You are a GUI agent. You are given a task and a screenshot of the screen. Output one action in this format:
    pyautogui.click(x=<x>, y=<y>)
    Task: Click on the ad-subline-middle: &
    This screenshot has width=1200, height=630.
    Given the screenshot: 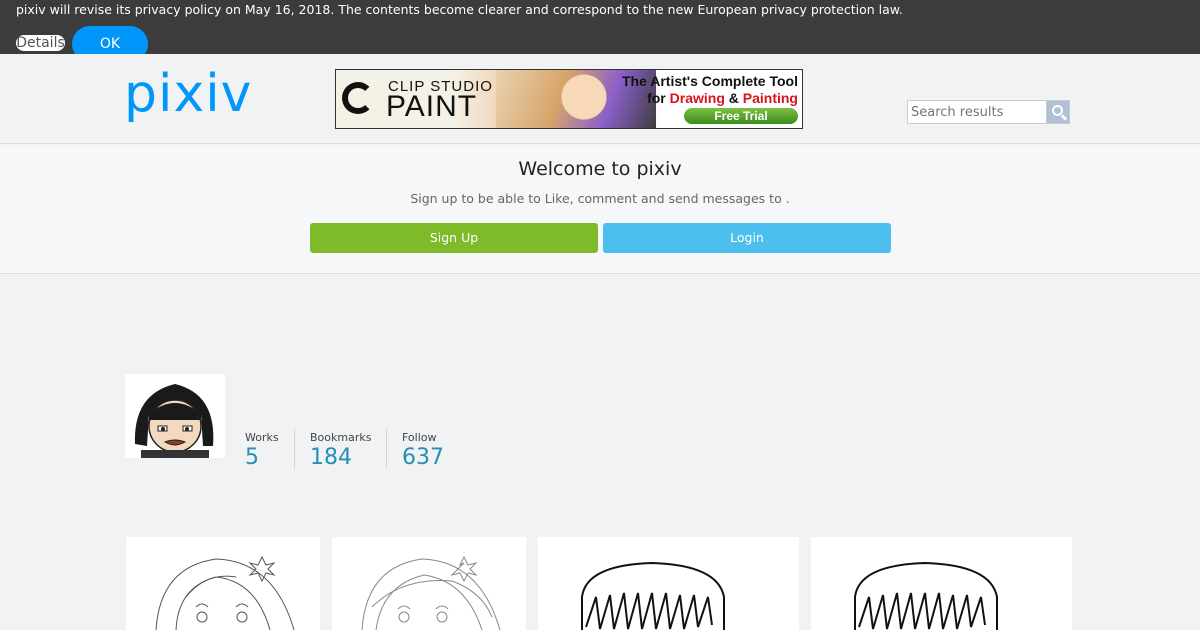 What is the action you would take?
    pyautogui.click(x=733, y=98)
    